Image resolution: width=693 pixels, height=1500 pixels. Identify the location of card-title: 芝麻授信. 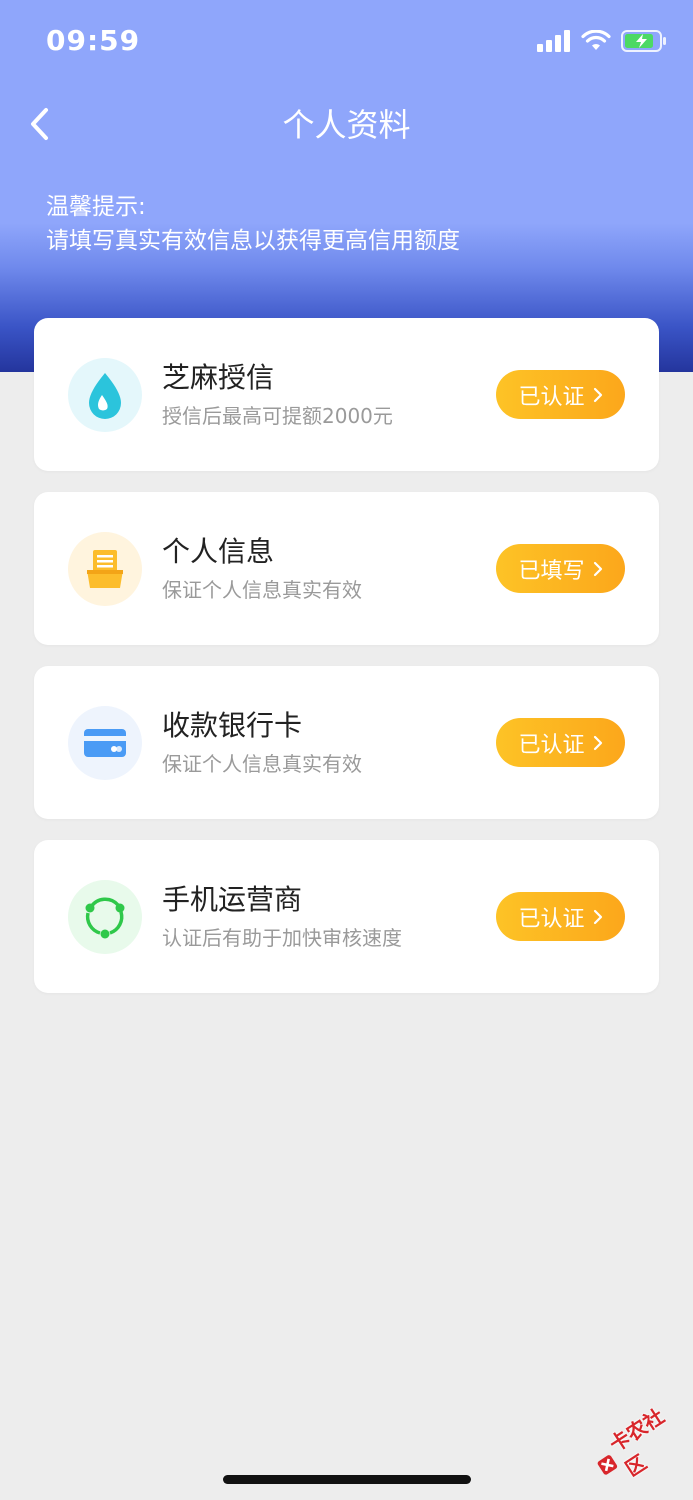
(218, 377).